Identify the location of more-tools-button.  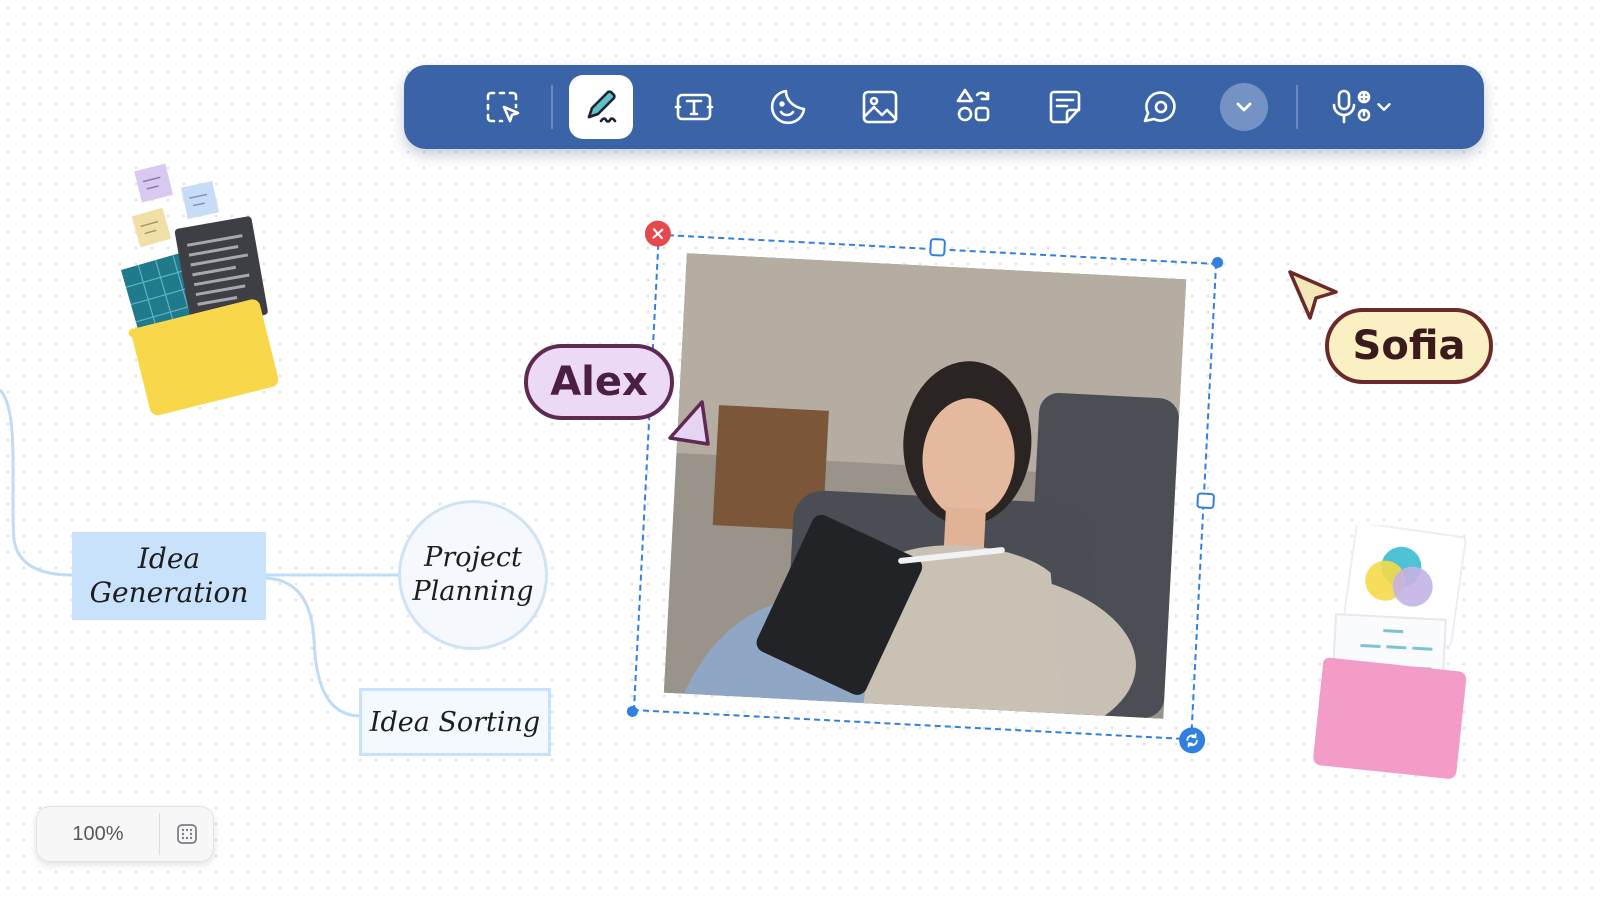
(1244, 107).